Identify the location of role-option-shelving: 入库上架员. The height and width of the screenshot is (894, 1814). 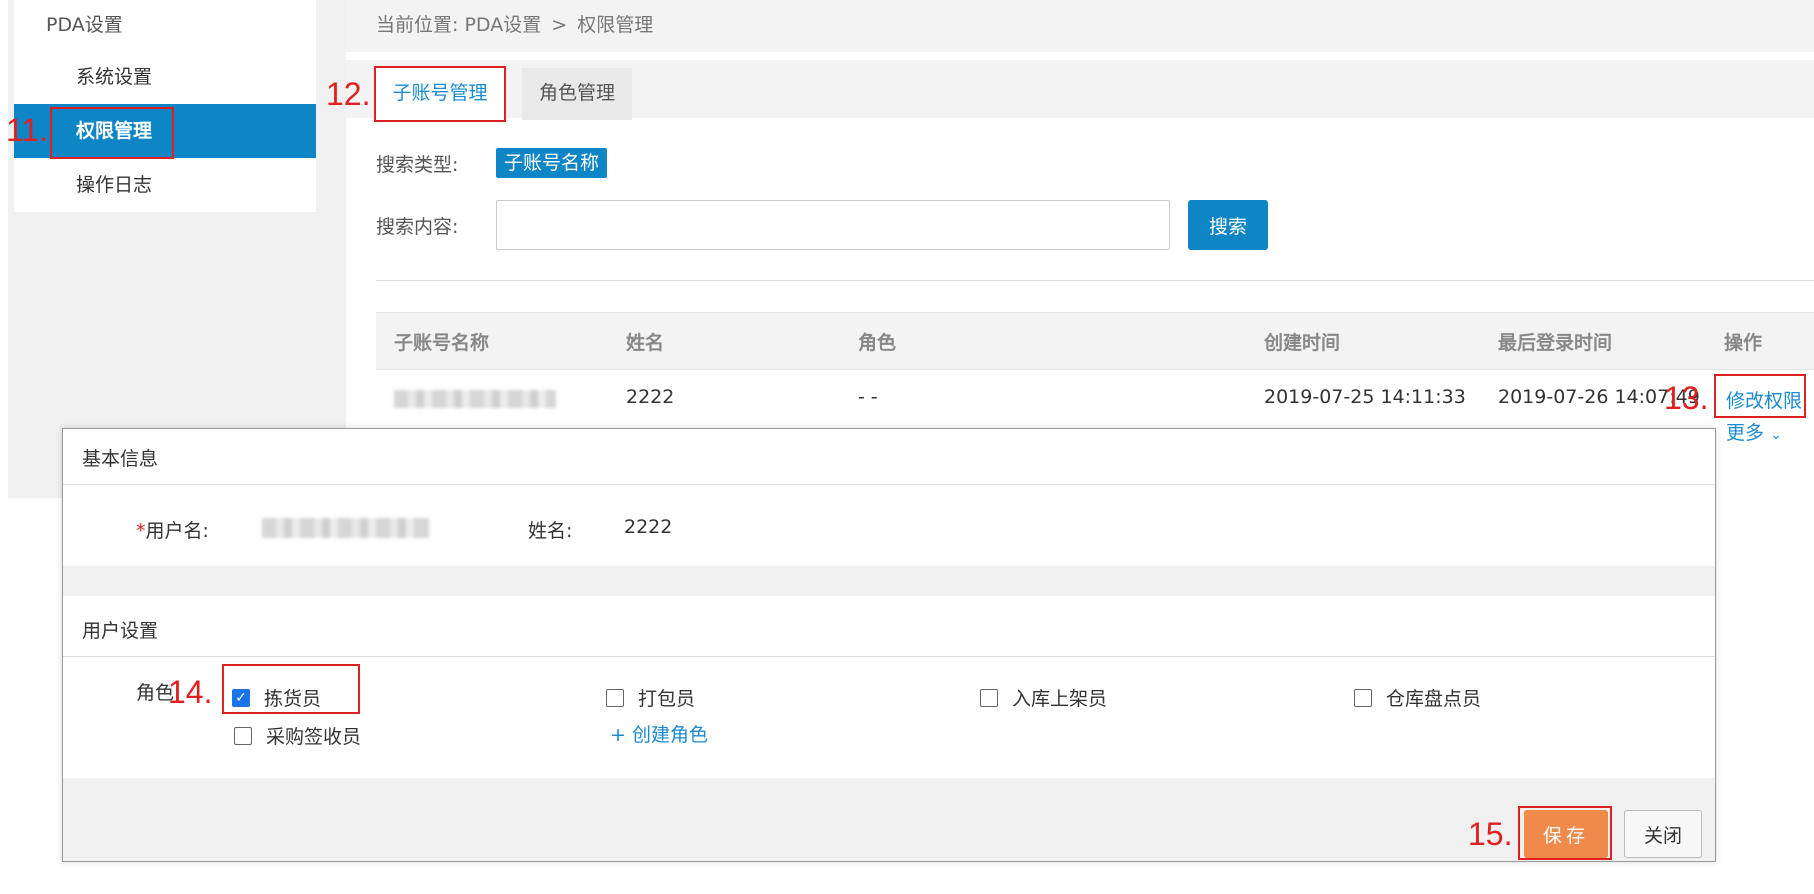
(1043, 697).